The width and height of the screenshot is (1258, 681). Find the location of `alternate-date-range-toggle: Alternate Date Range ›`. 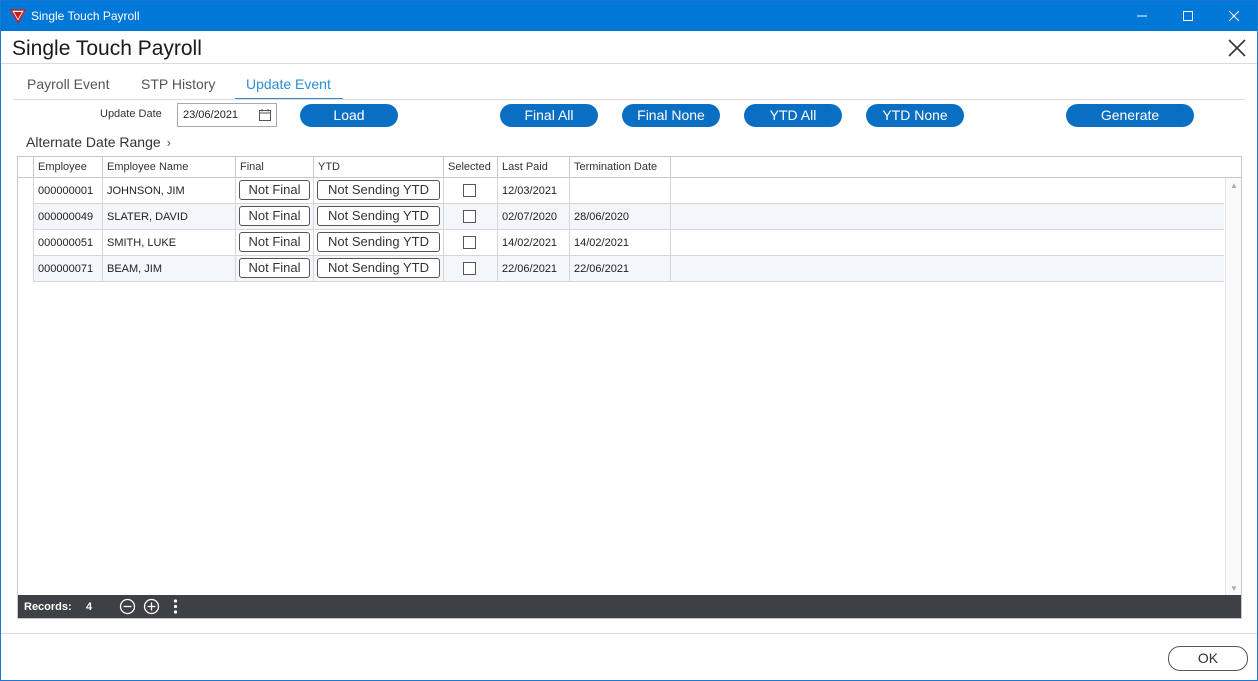

alternate-date-range-toggle: Alternate Date Range › is located at coordinates (98, 142).